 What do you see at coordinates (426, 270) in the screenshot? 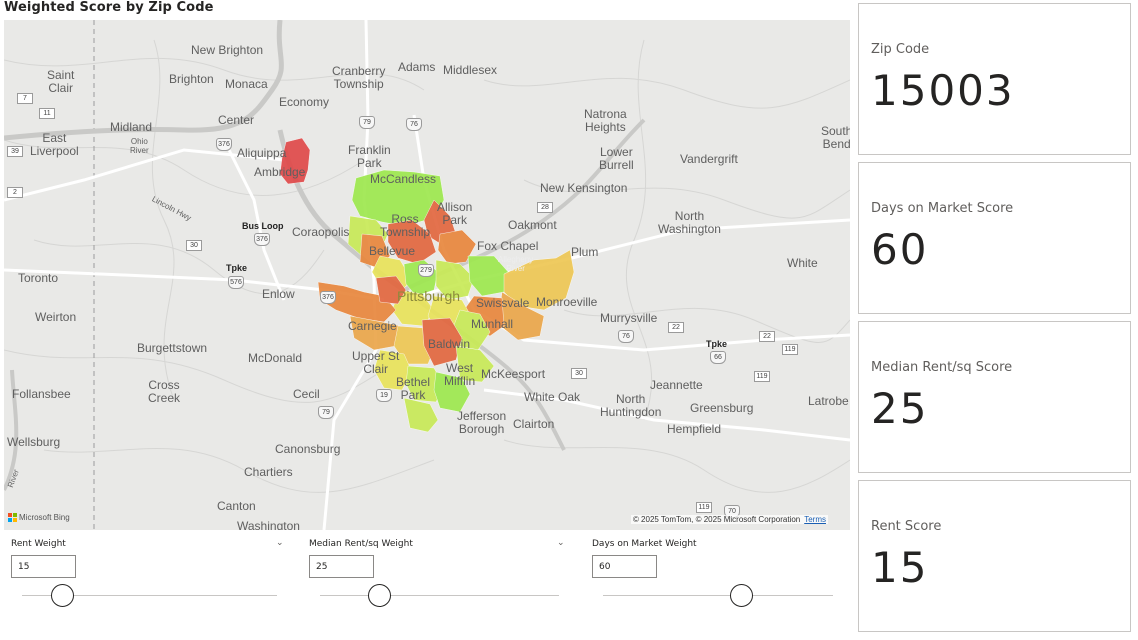
I see `route-shield-279: 279` at bounding box center [426, 270].